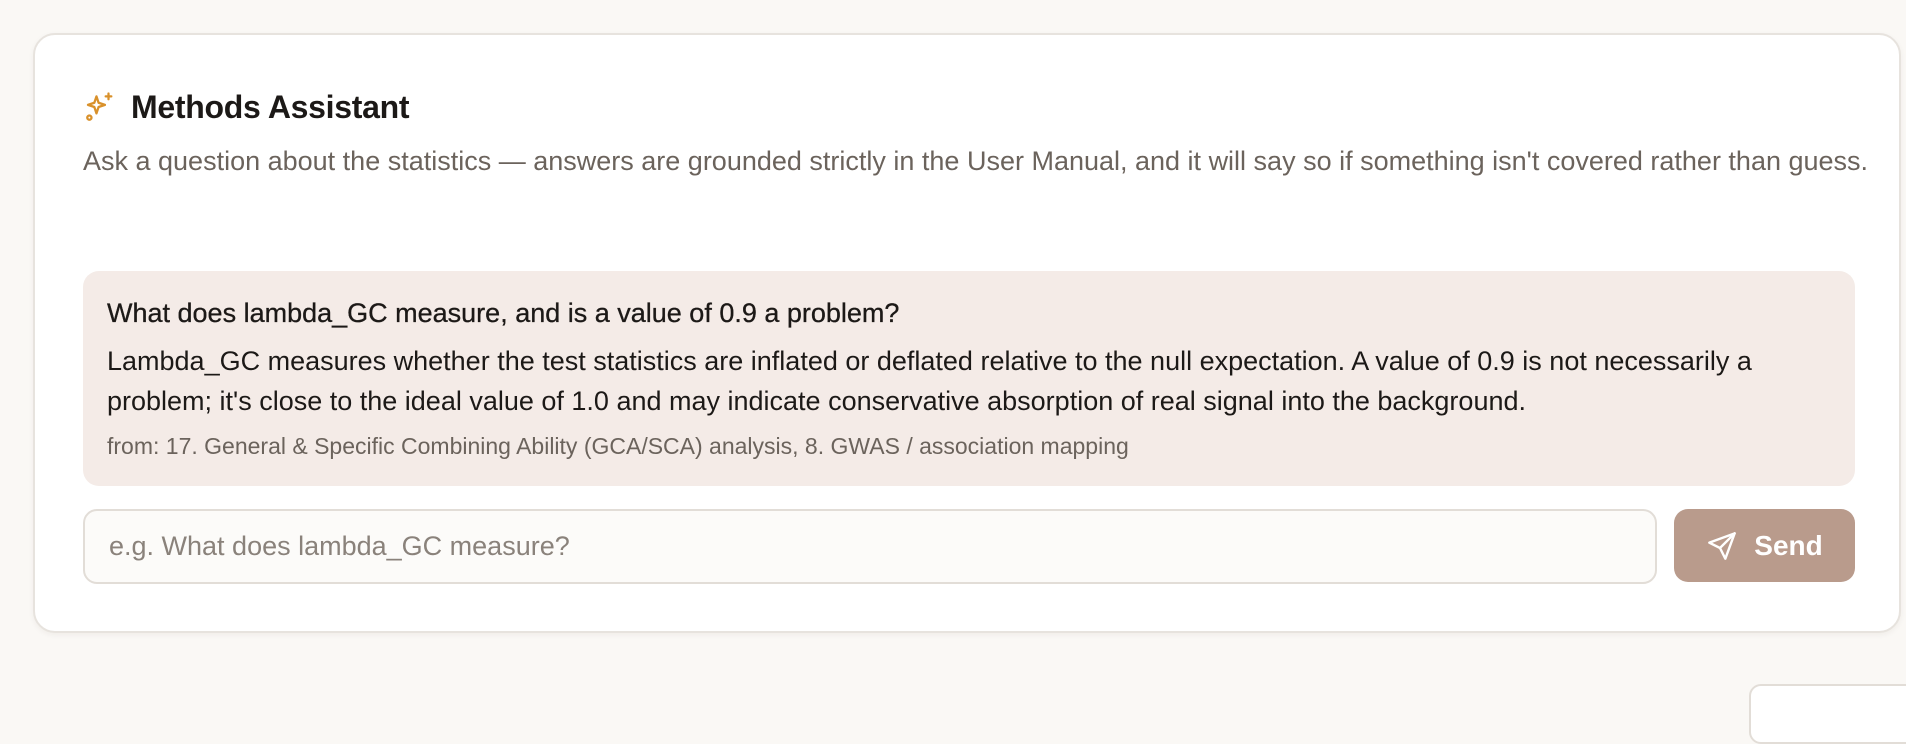 This screenshot has height=744, width=1906. I want to click on sparkles-icon, so click(100, 107).